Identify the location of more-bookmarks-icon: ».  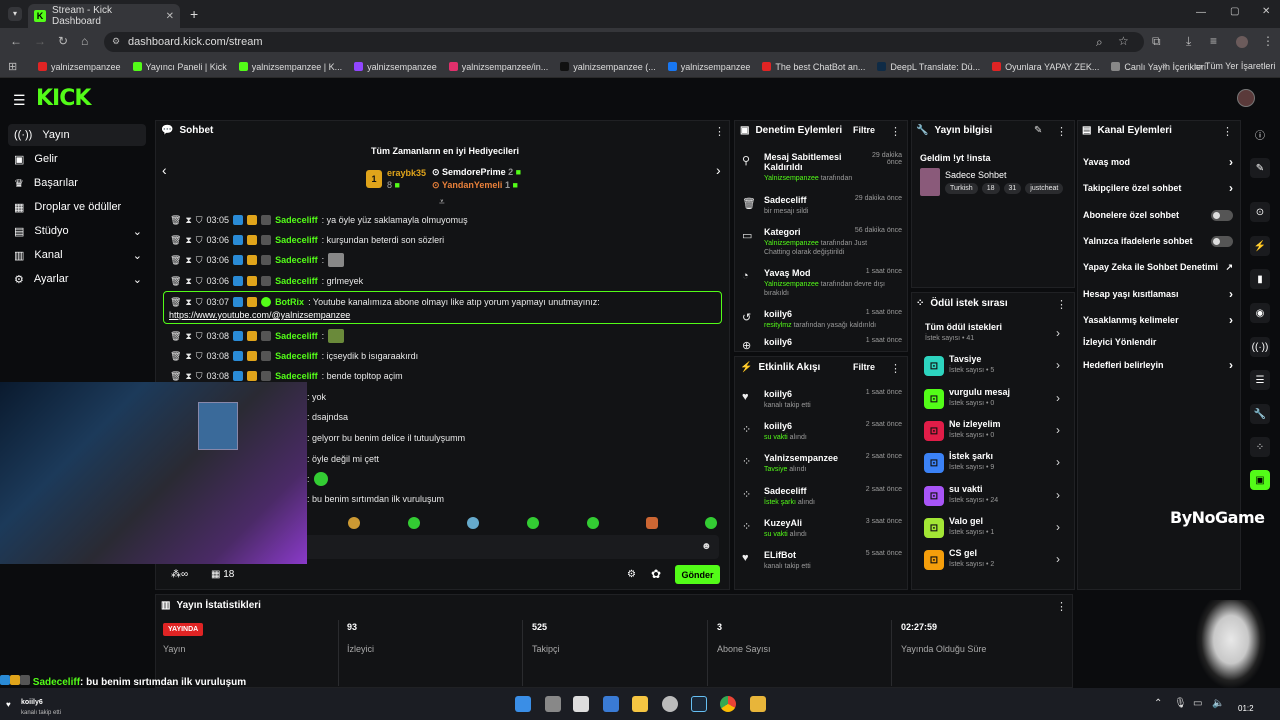
(1165, 65).